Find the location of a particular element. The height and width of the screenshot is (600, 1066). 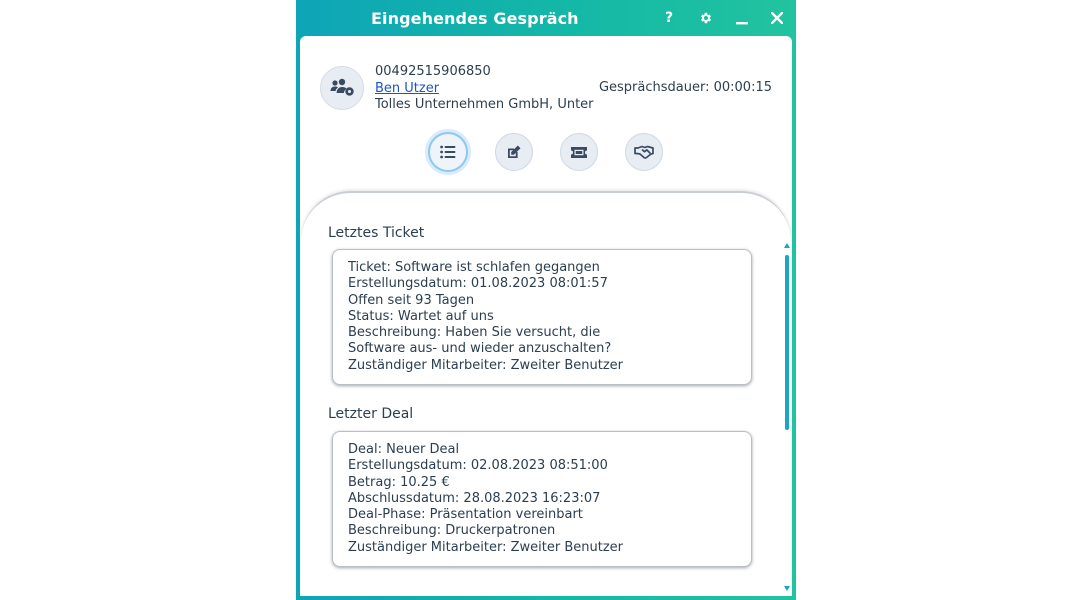

overview-button is located at coordinates (448, 152).